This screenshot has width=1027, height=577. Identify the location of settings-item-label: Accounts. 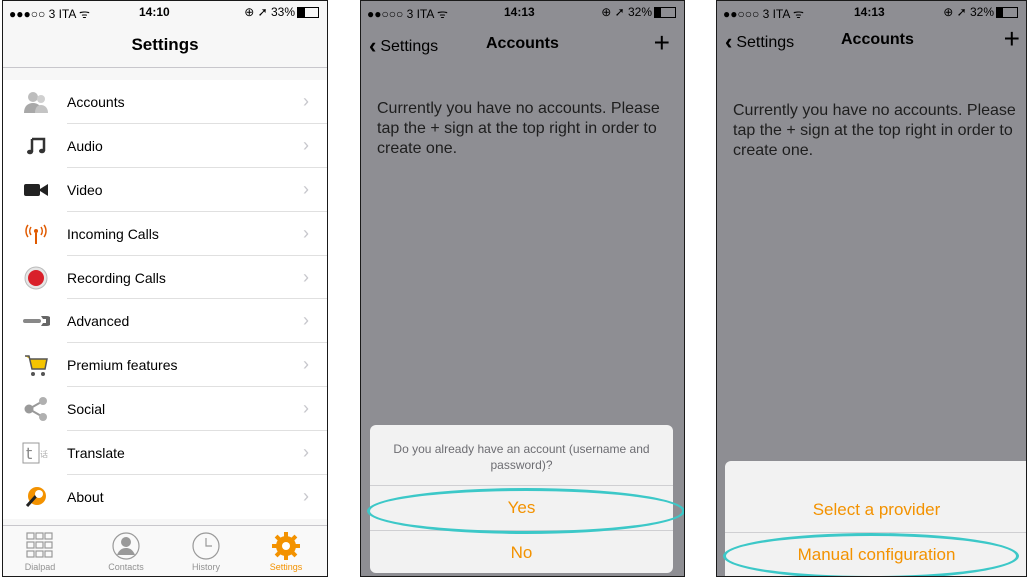
(96, 102).